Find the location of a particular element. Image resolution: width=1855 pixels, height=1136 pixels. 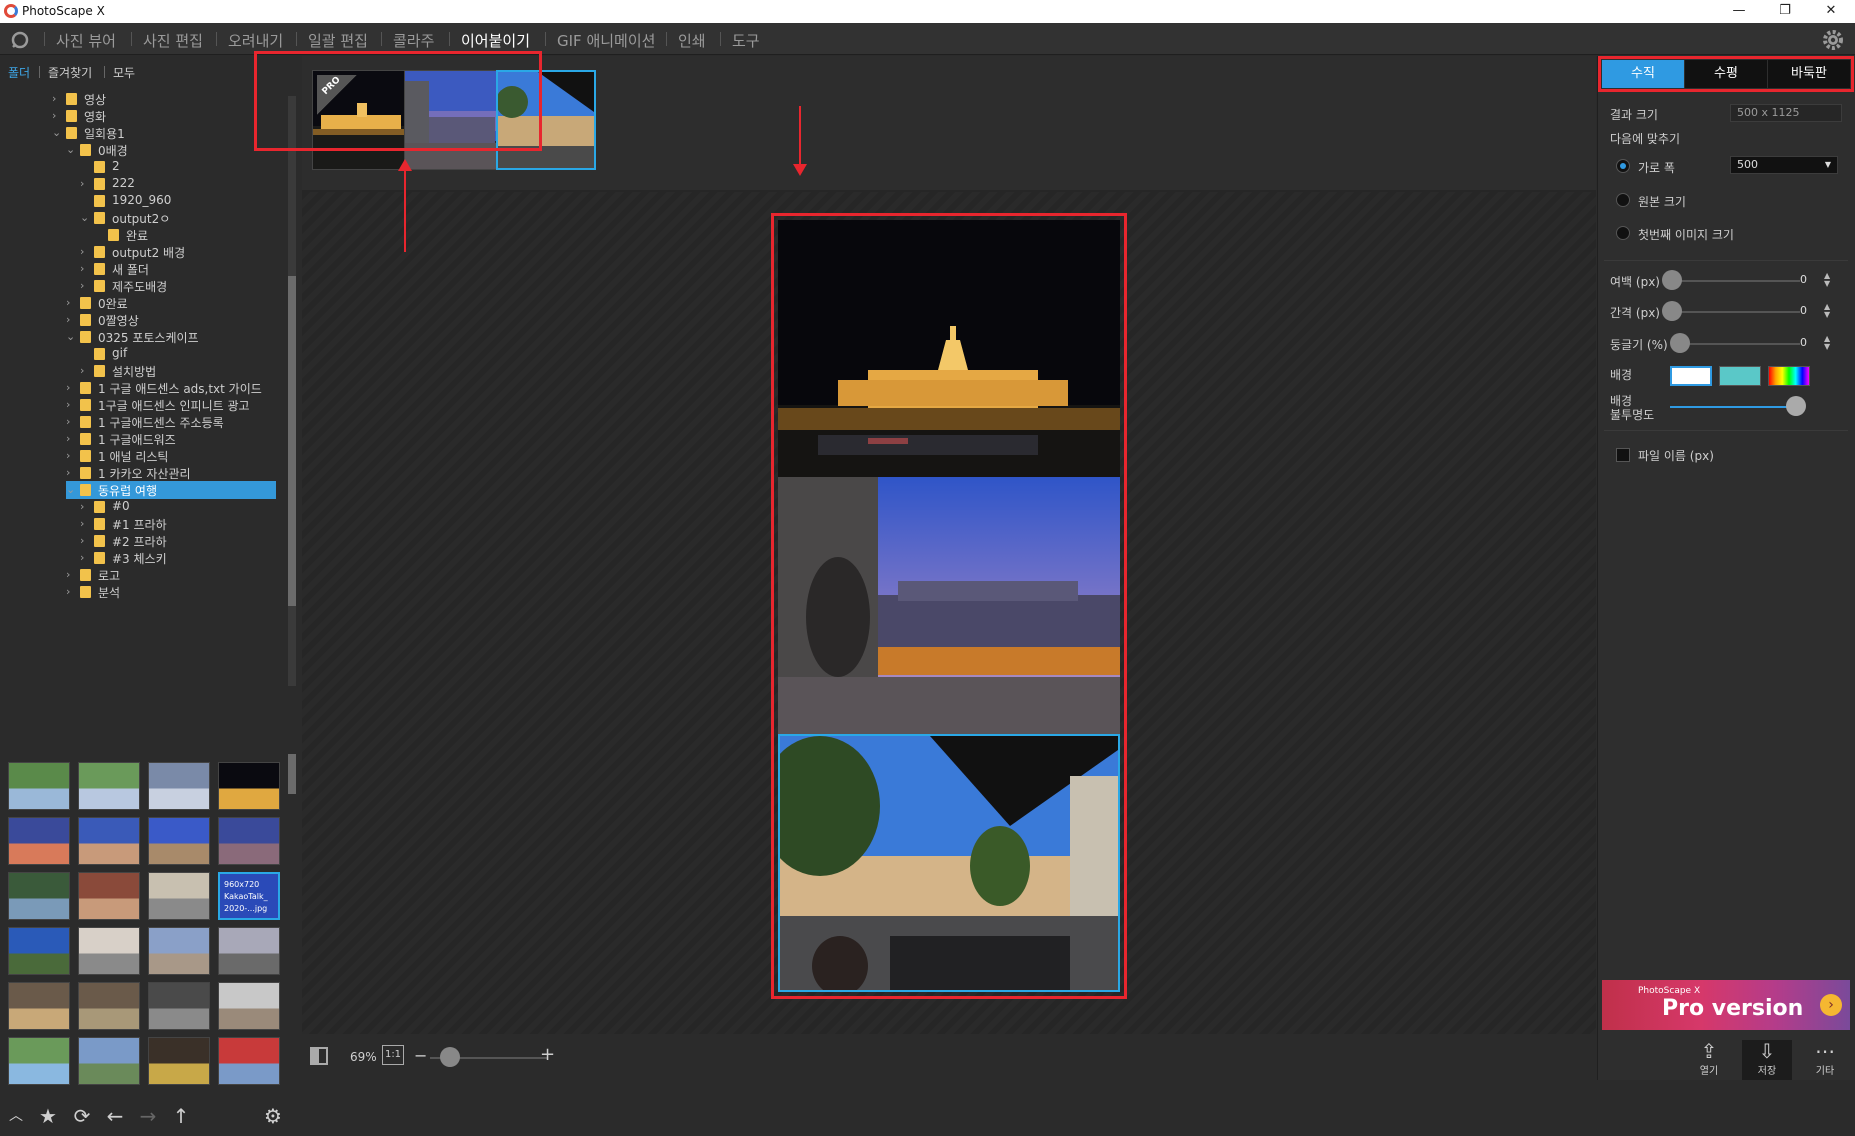

margin-spinner-icon: ▲ ▼ is located at coordinates (1827, 280).